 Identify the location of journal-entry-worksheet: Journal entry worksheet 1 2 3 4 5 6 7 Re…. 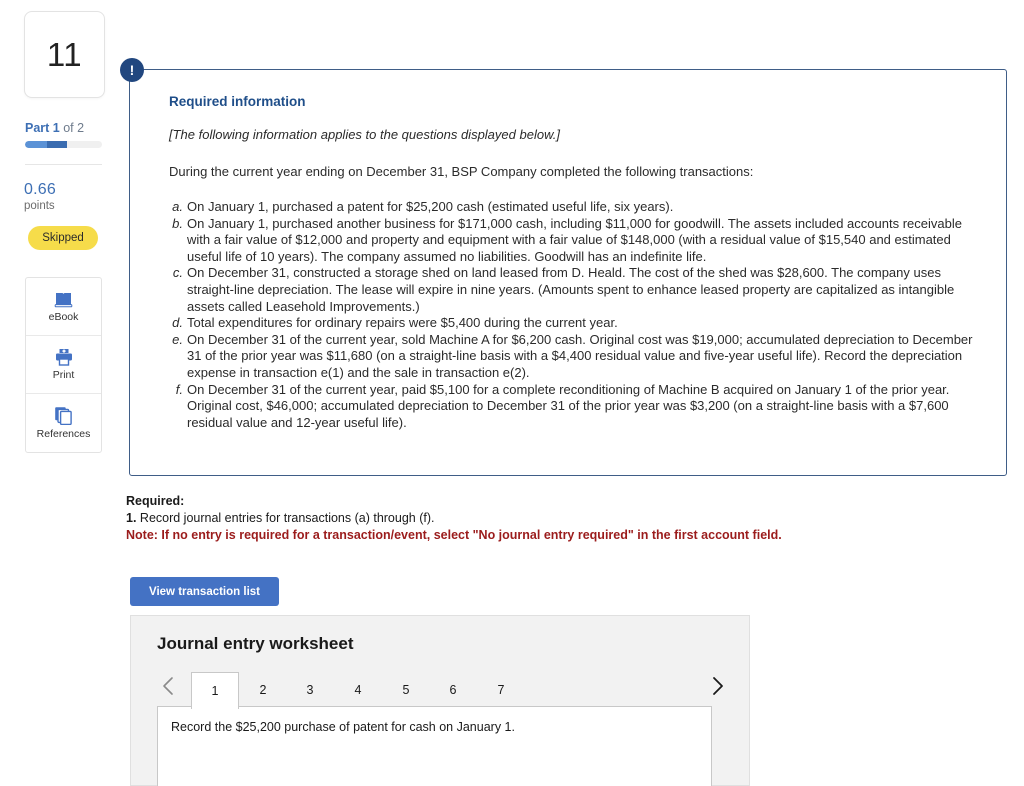
(440, 700).